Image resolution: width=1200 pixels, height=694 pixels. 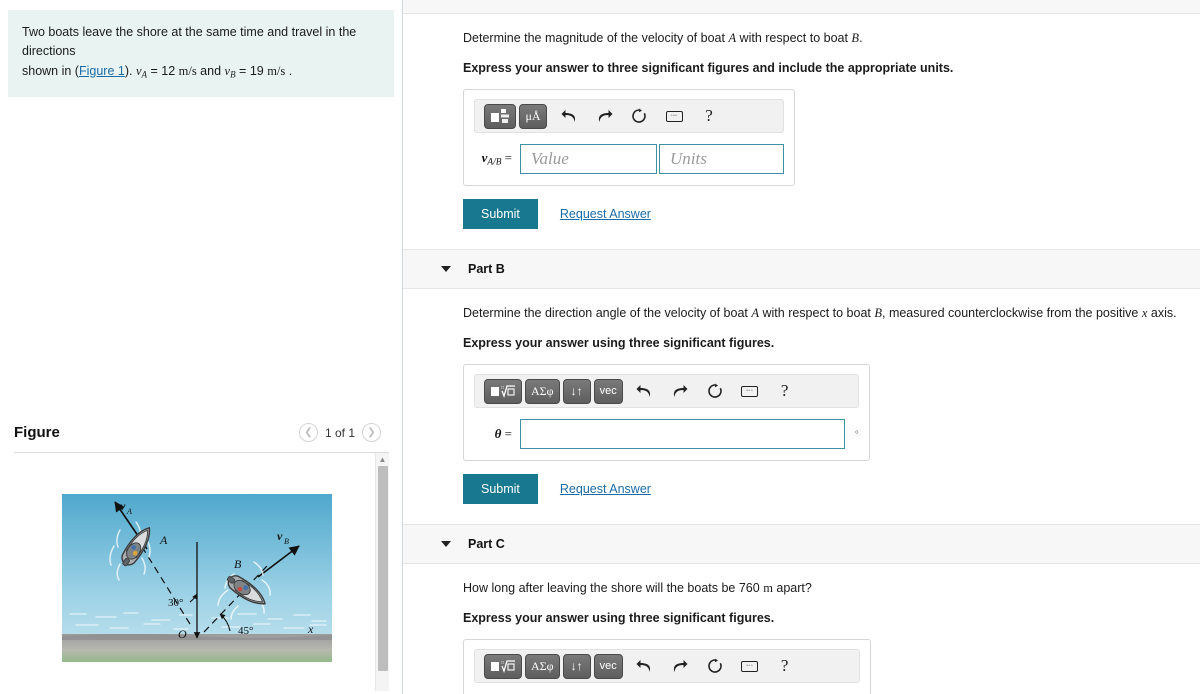 I want to click on part-c-prompt-post: apart?, so click(x=792, y=588).